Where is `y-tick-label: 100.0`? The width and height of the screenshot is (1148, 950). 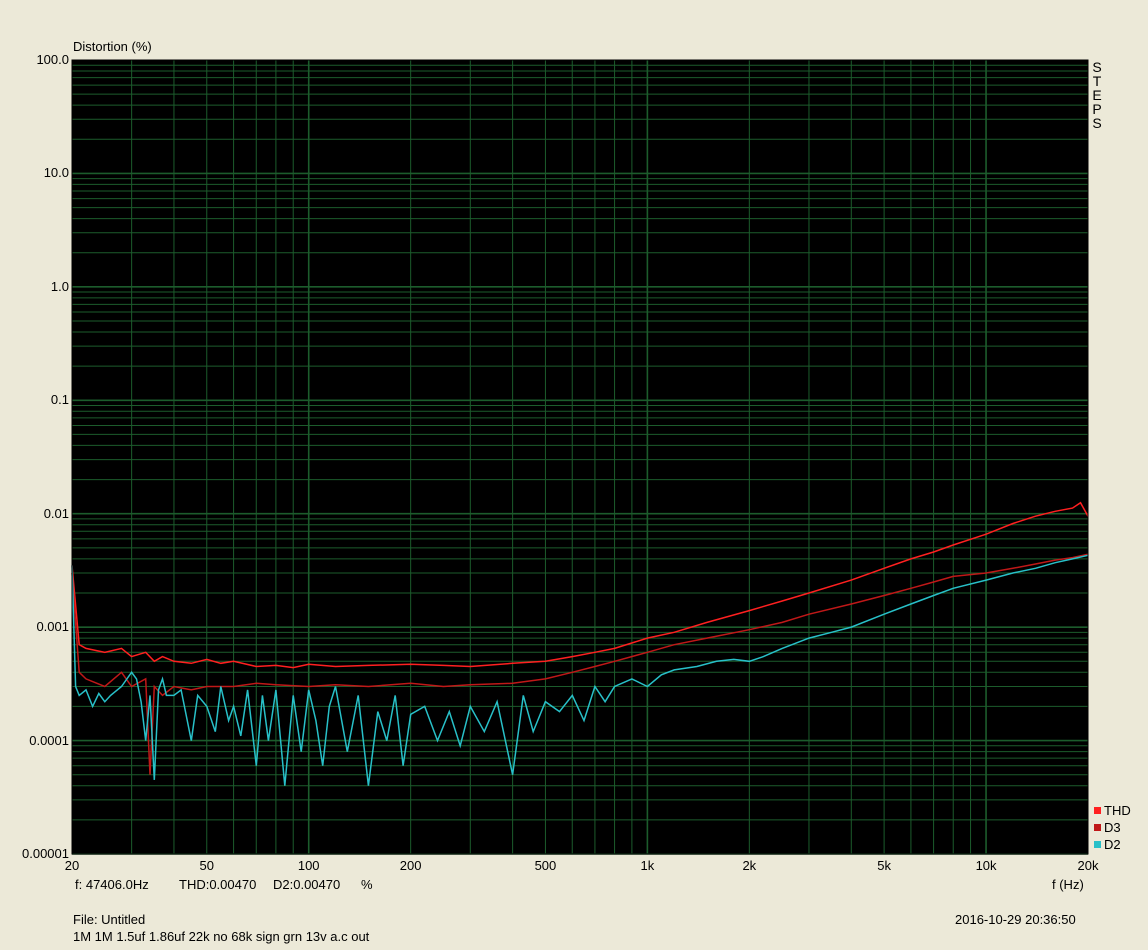
y-tick-label: 100.0 is located at coordinates (52, 59).